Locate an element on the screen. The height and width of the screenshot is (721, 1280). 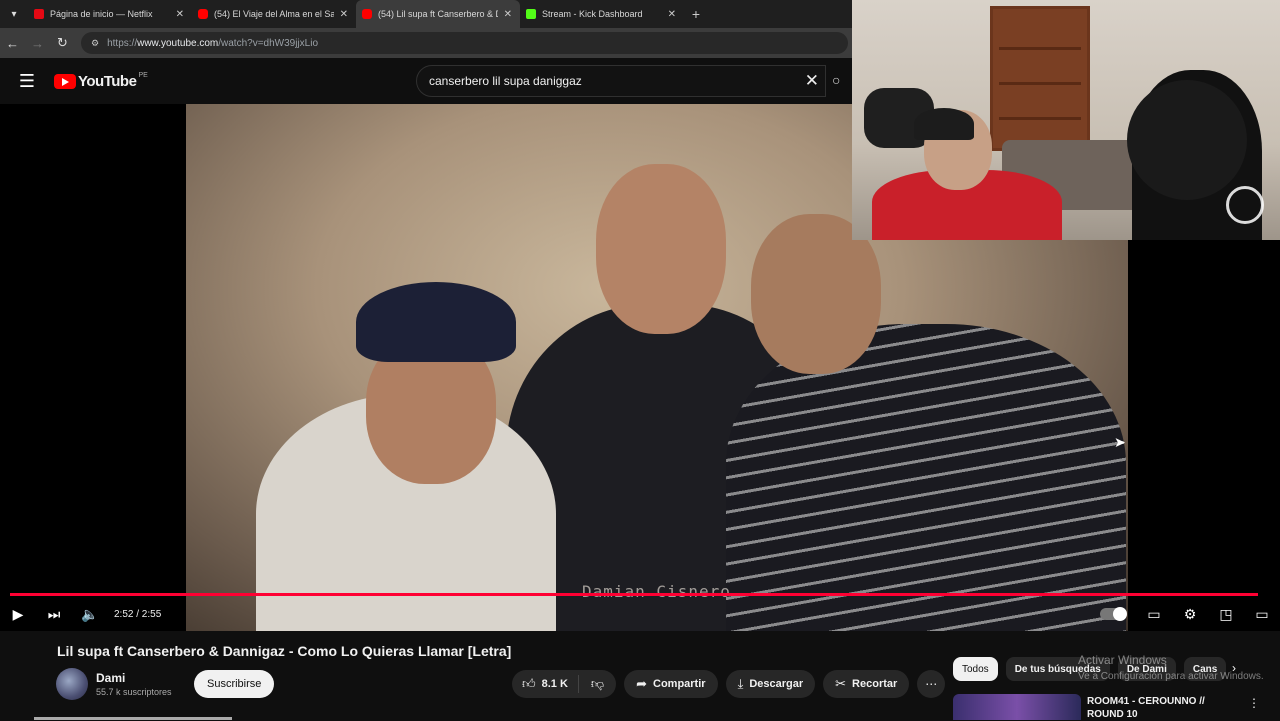
settings-gear-icon: ⚙ is located at coordinates (1190, 614).